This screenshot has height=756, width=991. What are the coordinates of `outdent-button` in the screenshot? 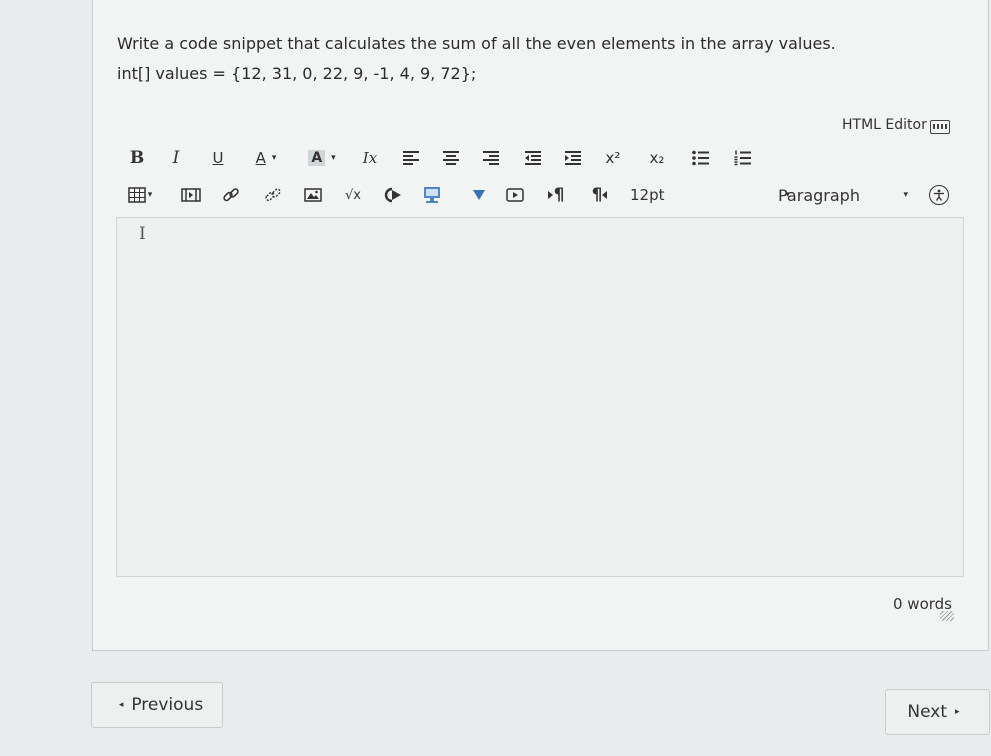 It's located at (533, 158).